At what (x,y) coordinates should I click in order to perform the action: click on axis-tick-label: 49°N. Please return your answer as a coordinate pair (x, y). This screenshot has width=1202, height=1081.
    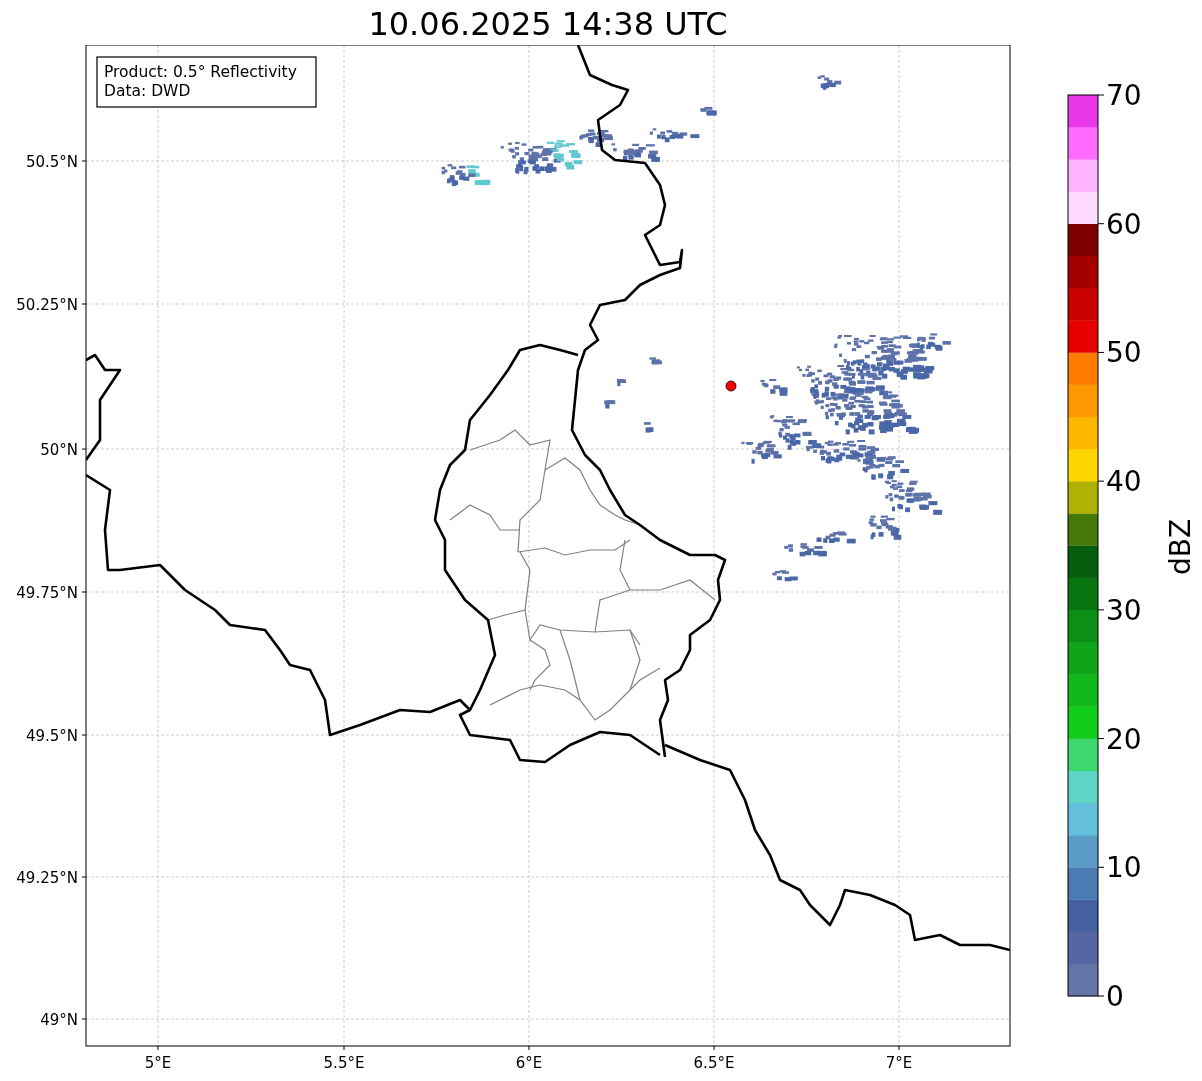
    Looking at the image, I should click on (59, 1020).